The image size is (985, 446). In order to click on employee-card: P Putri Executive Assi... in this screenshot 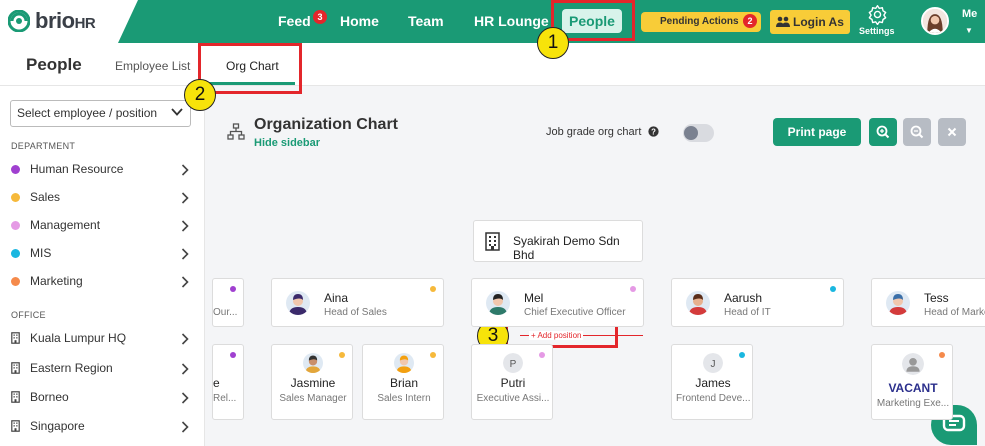, I will do `click(512, 382)`.